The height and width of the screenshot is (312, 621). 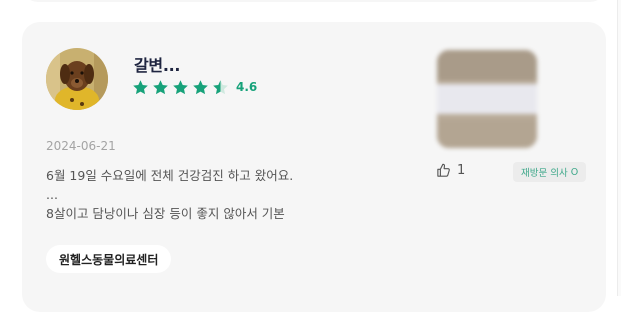 What do you see at coordinates (574, 172) in the screenshot?
I see `revisit-mark: O` at bounding box center [574, 172].